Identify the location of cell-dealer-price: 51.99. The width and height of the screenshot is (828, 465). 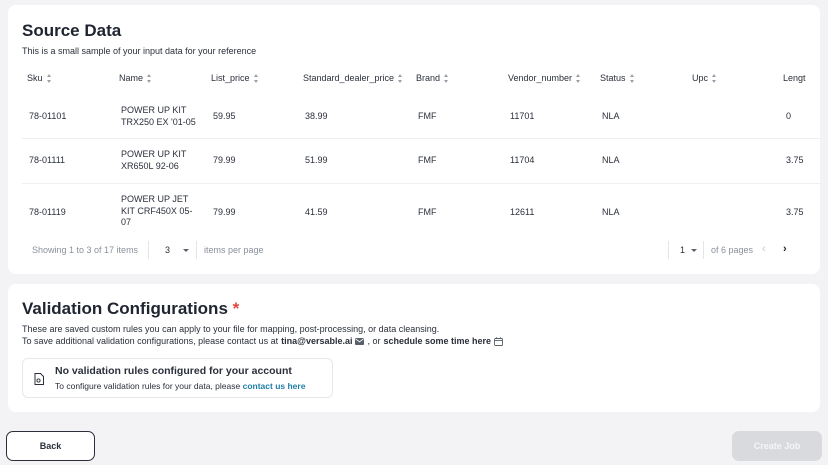
(316, 160).